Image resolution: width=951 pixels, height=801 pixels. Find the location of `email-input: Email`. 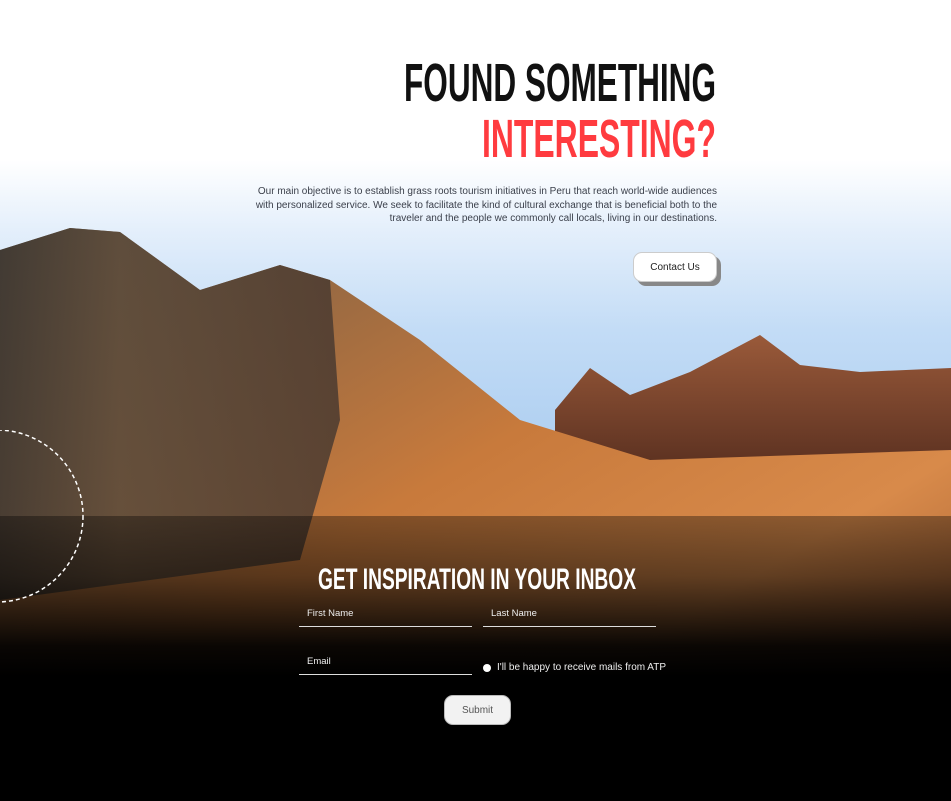

email-input: Email is located at coordinates (385, 665).